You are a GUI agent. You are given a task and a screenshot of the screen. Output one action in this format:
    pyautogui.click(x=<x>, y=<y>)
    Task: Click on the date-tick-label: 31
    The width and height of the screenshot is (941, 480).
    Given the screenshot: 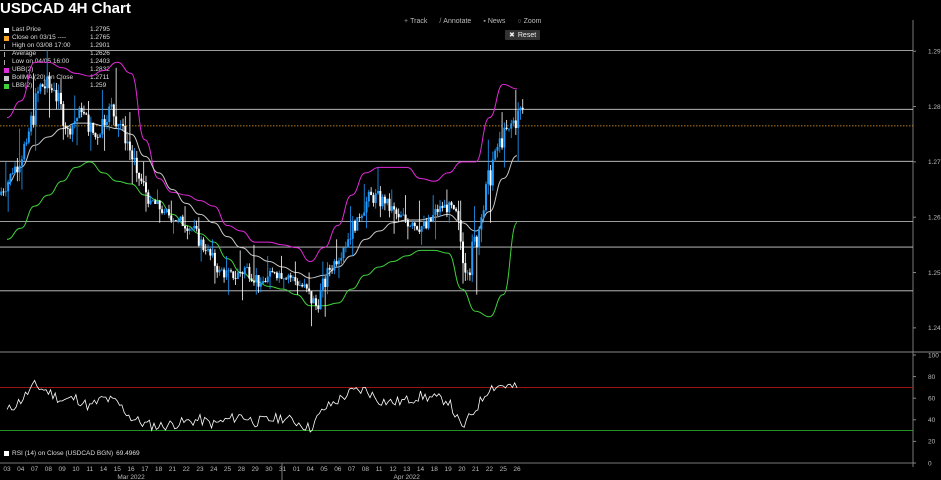 What is the action you would take?
    pyautogui.click(x=283, y=469)
    